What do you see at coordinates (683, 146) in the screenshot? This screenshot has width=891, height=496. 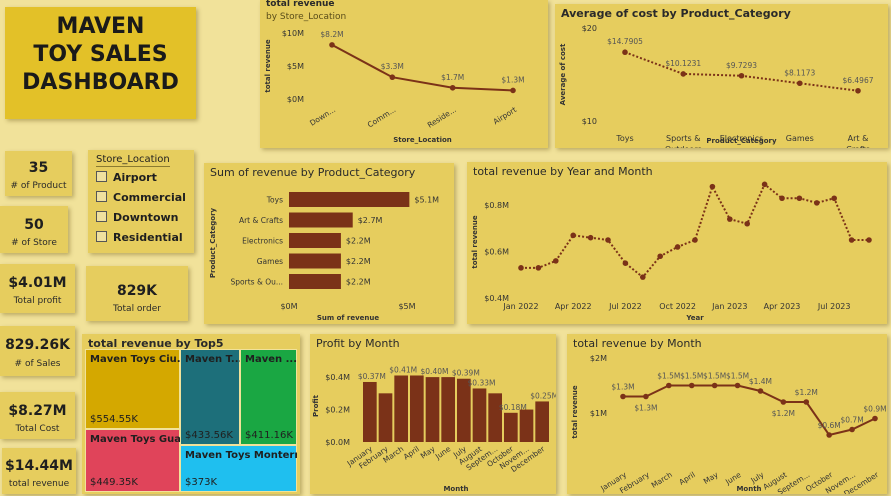 I see `x-tick-label: Outdoors` at bounding box center [683, 146].